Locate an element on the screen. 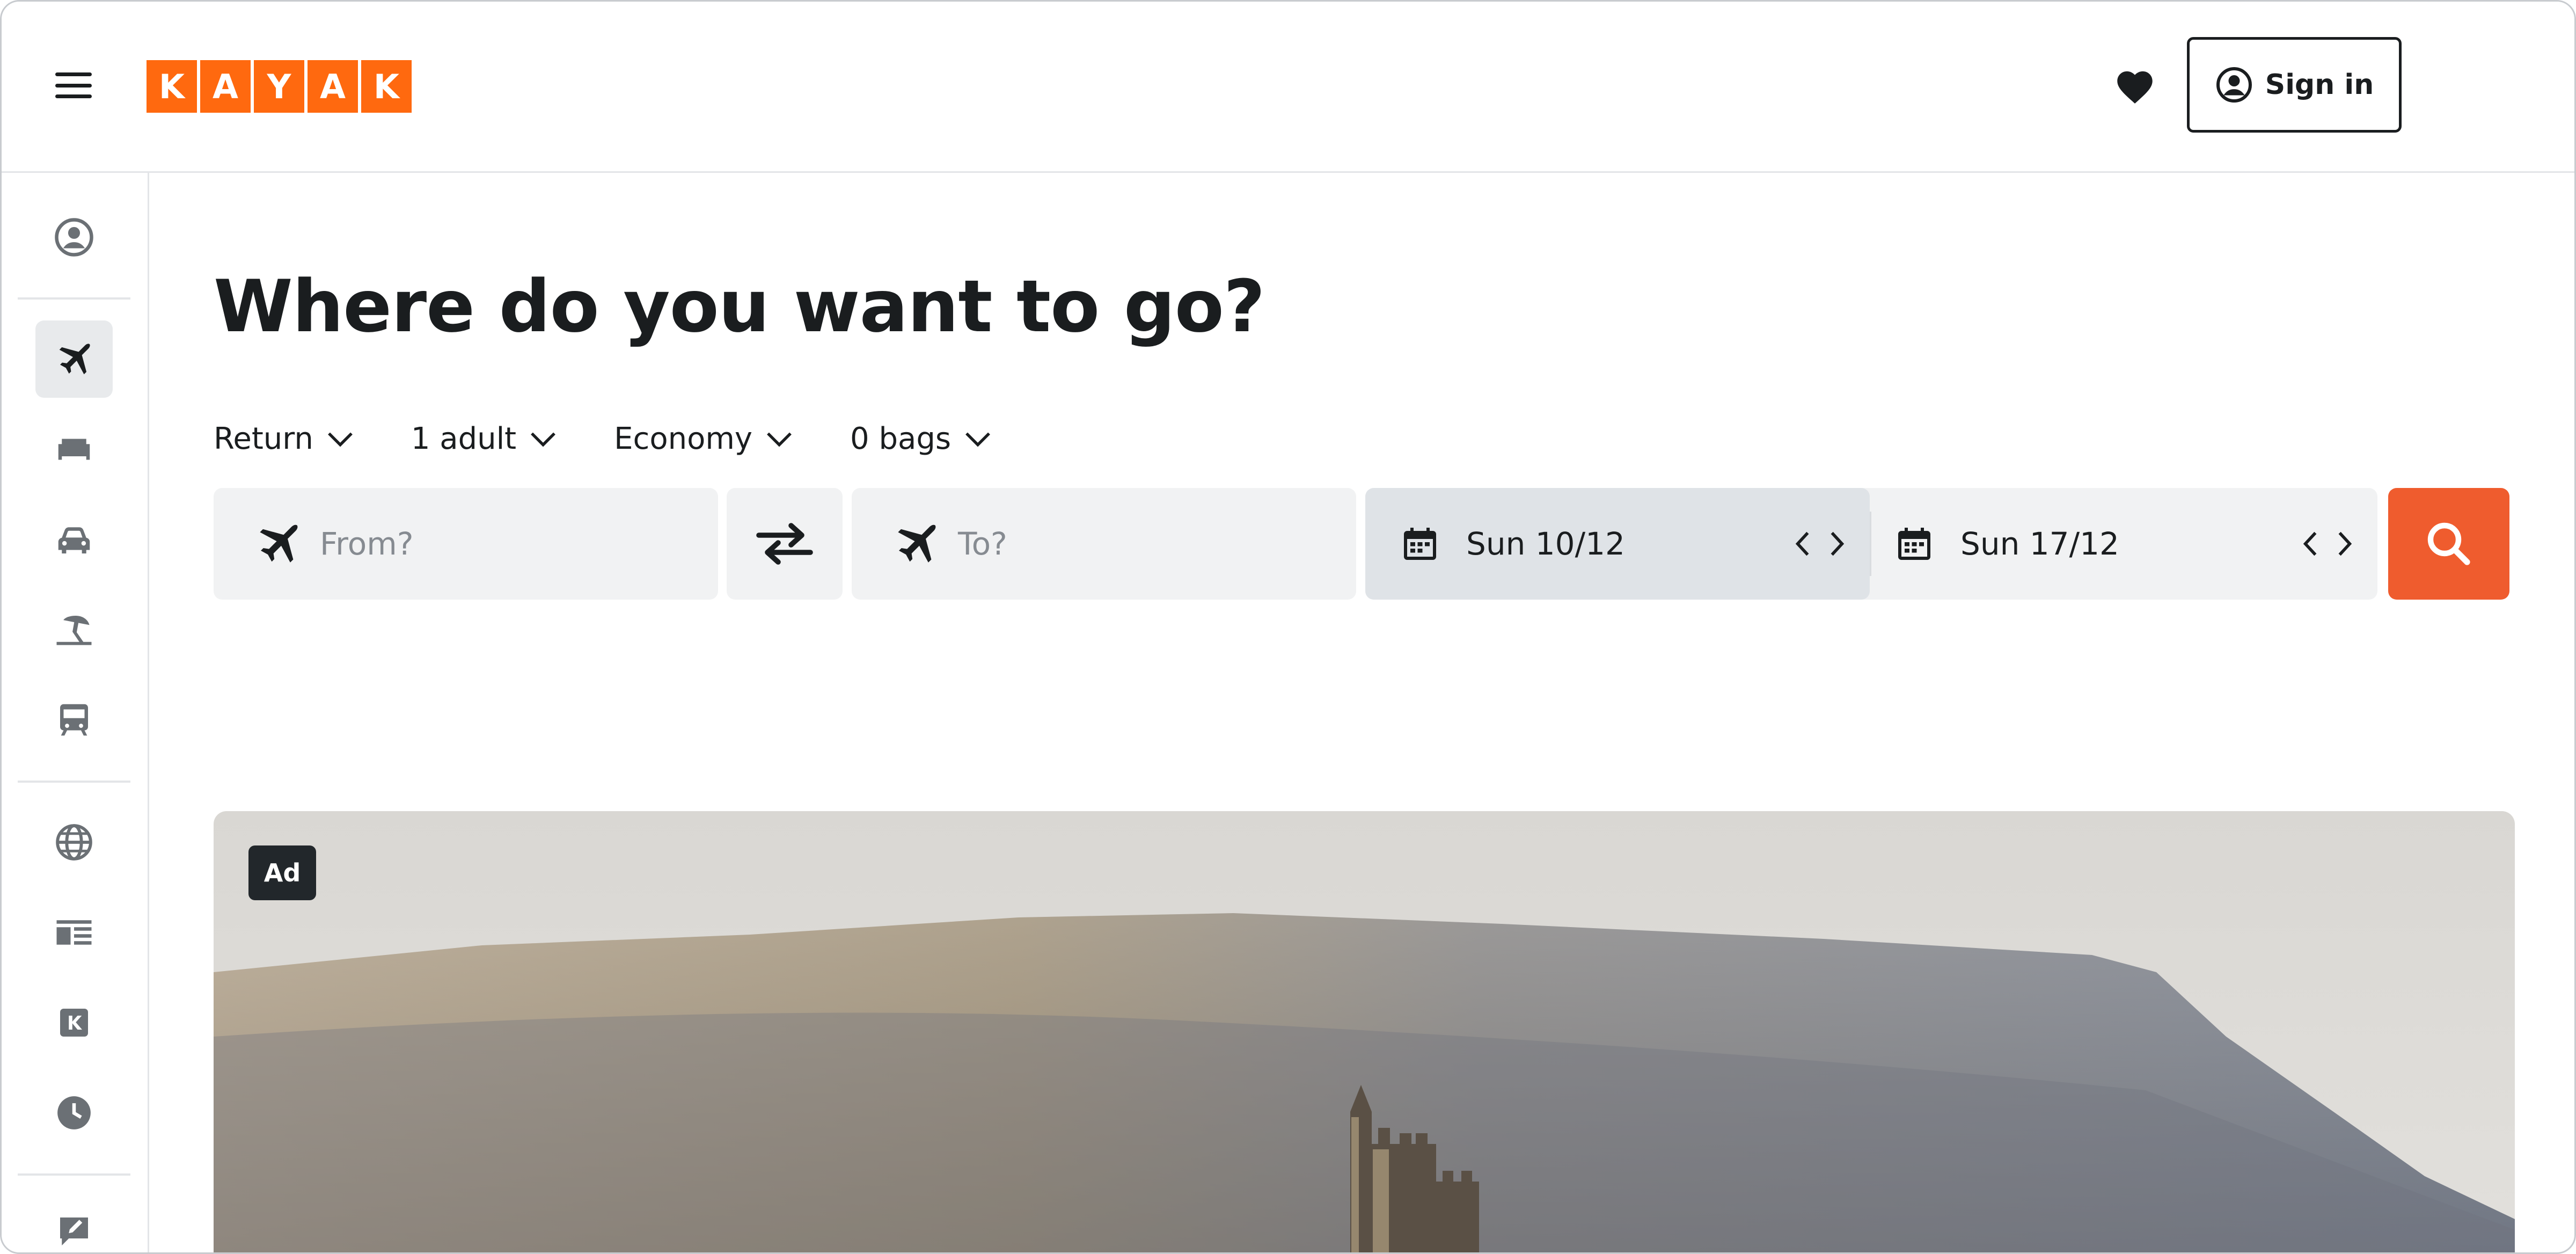 Image resolution: width=2576 pixels, height=1254 pixels. sidebar-item-recent is located at coordinates (74, 1112).